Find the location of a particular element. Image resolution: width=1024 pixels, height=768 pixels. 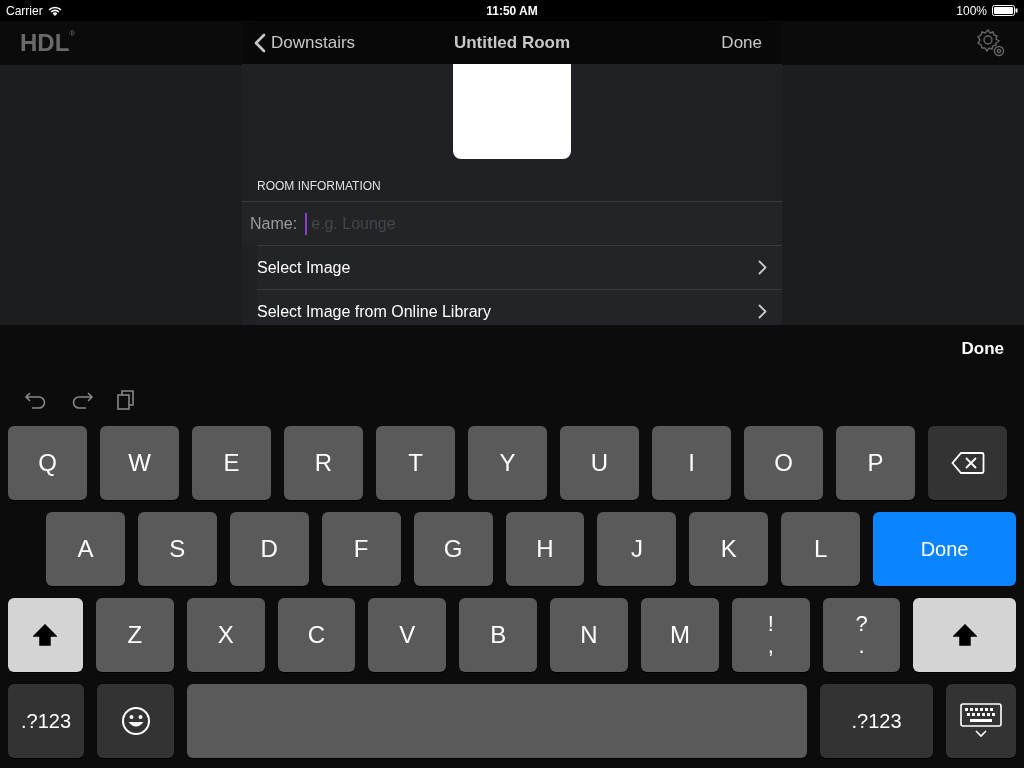

letter-key: H is located at coordinates (545, 549).